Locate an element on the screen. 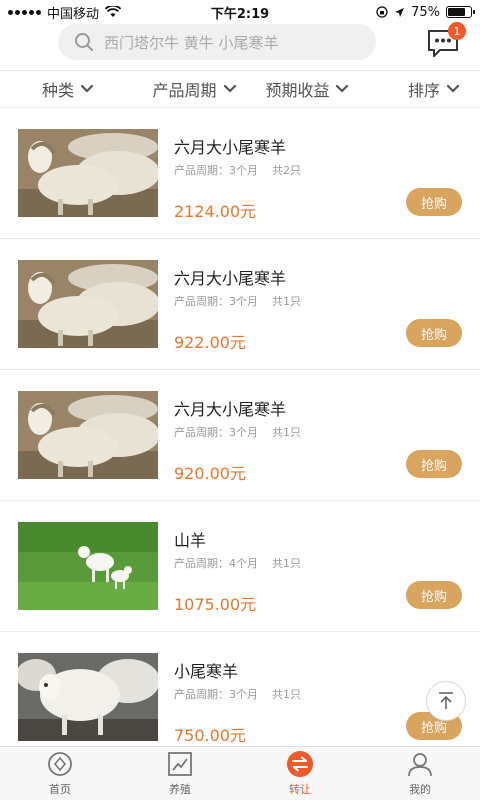  filter-bar: 种类 产品周期 预期收益 排序 is located at coordinates (240, 89).